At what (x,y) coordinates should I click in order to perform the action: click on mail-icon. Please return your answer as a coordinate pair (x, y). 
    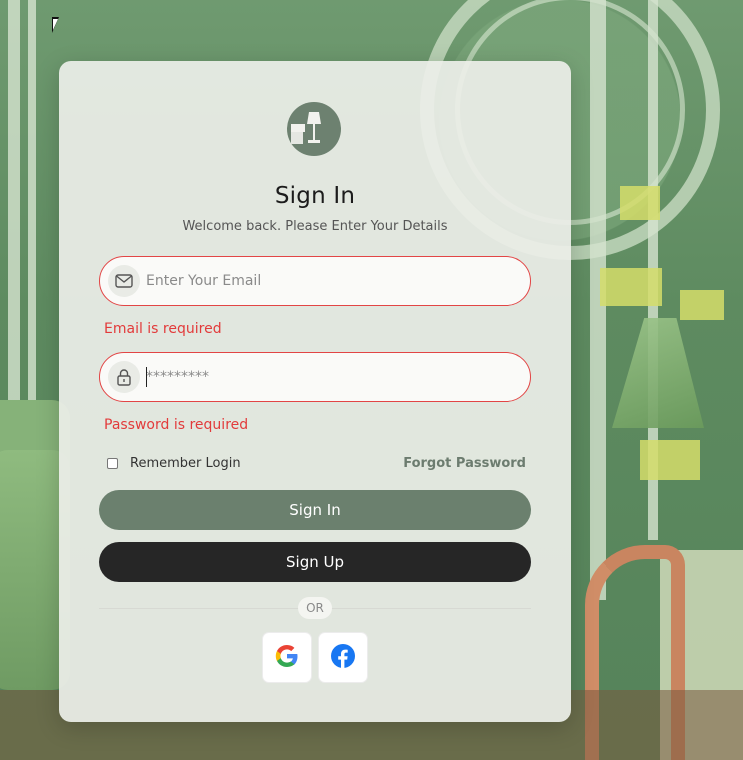
    Looking at the image, I should click on (124, 281).